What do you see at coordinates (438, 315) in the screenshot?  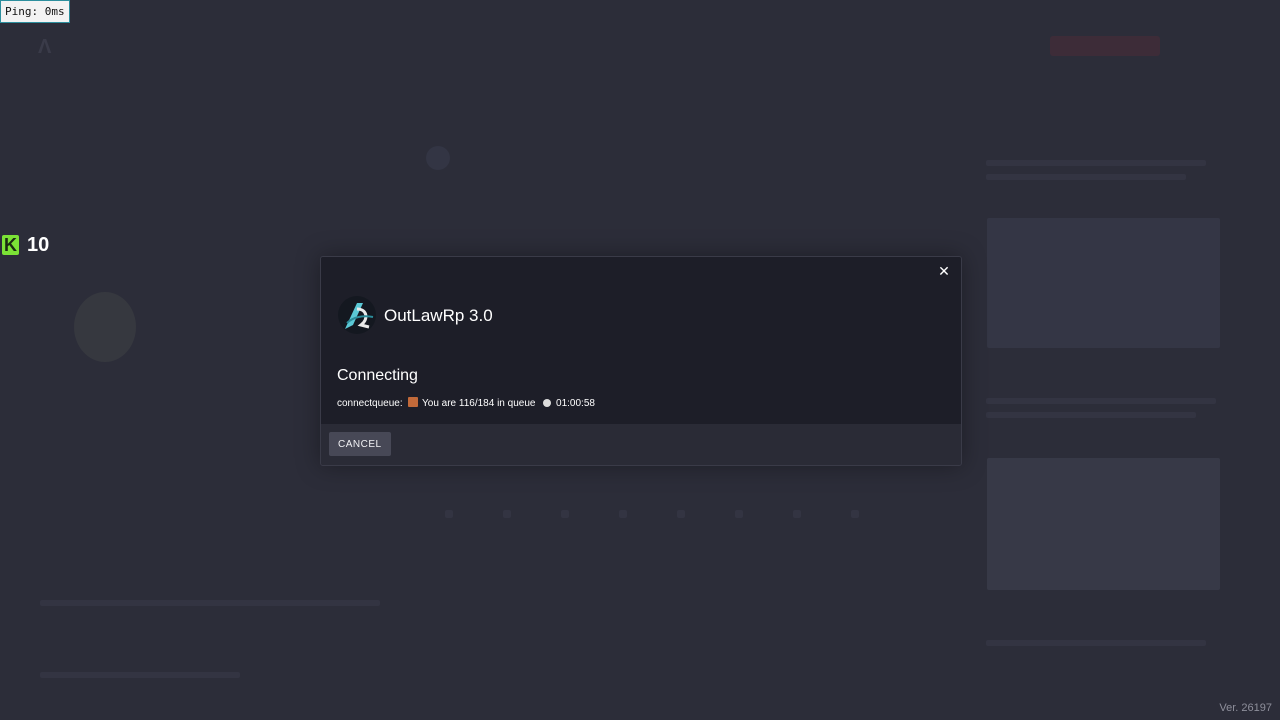 I see `server-name: OutLawRp 3.0` at bounding box center [438, 315].